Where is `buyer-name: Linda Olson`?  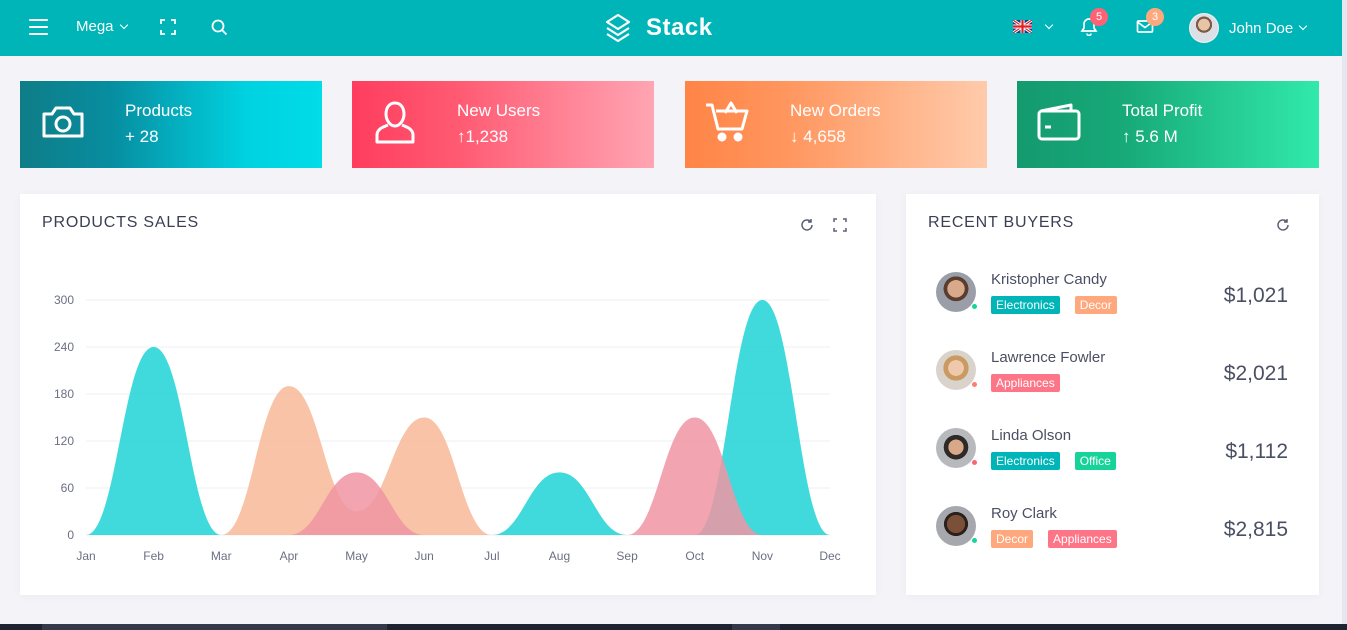
buyer-name: Linda Olson is located at coordinates (1031, 435).